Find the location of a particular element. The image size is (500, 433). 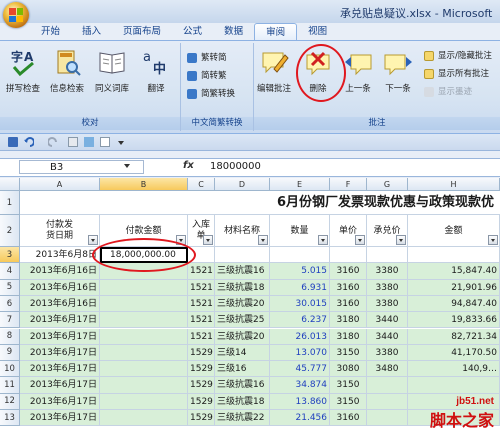

header-cell-D: 材料名称 is located at coordinates (242, 231).